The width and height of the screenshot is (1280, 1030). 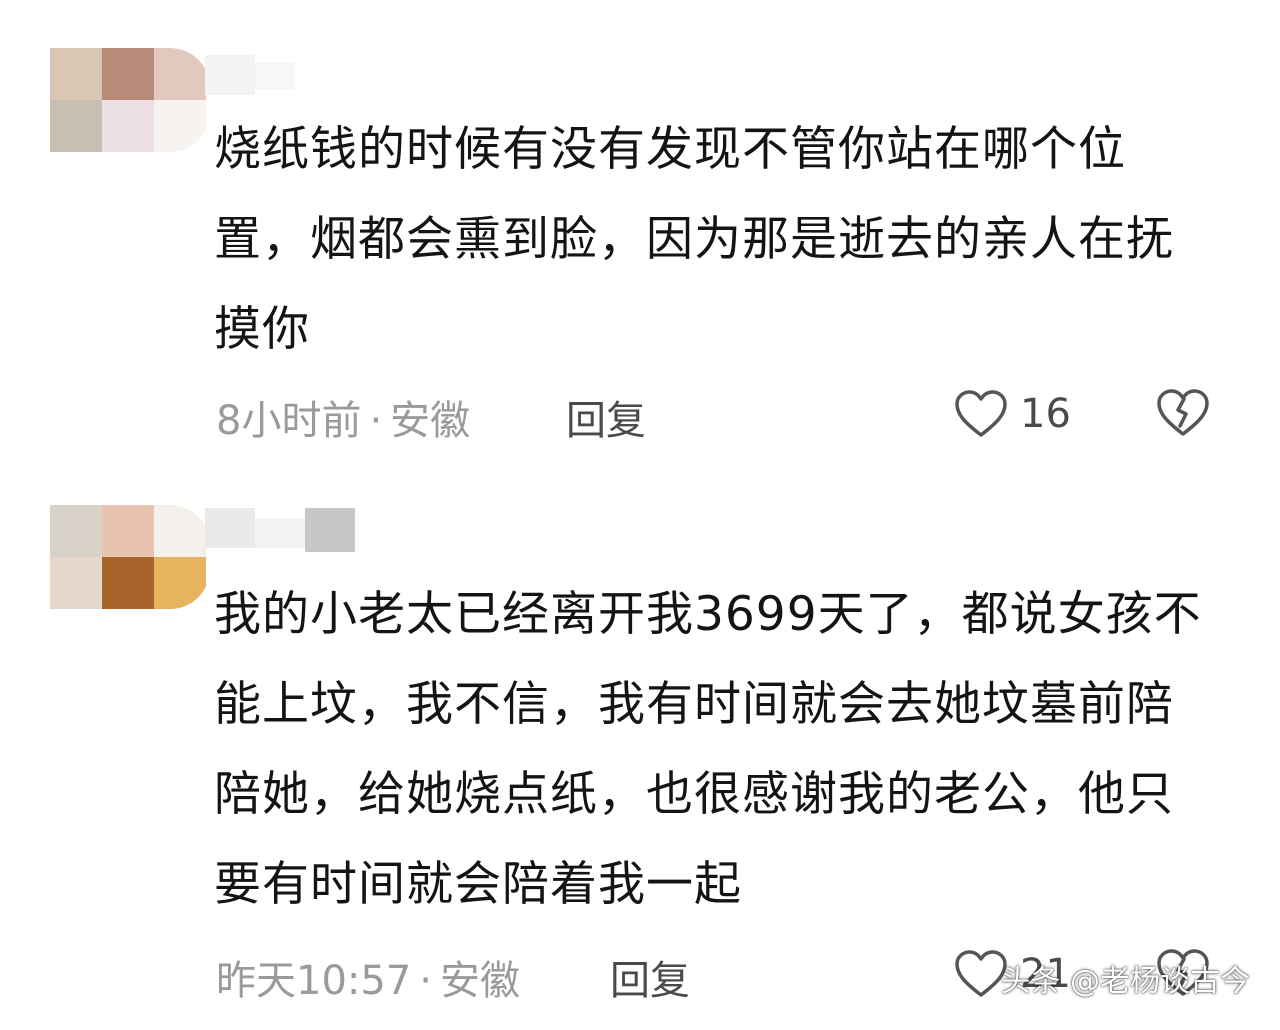 What do you see at coordinates (981, 413) in the screenshot?
I see `heart-outline-icon` at bounding box center [981, 413].